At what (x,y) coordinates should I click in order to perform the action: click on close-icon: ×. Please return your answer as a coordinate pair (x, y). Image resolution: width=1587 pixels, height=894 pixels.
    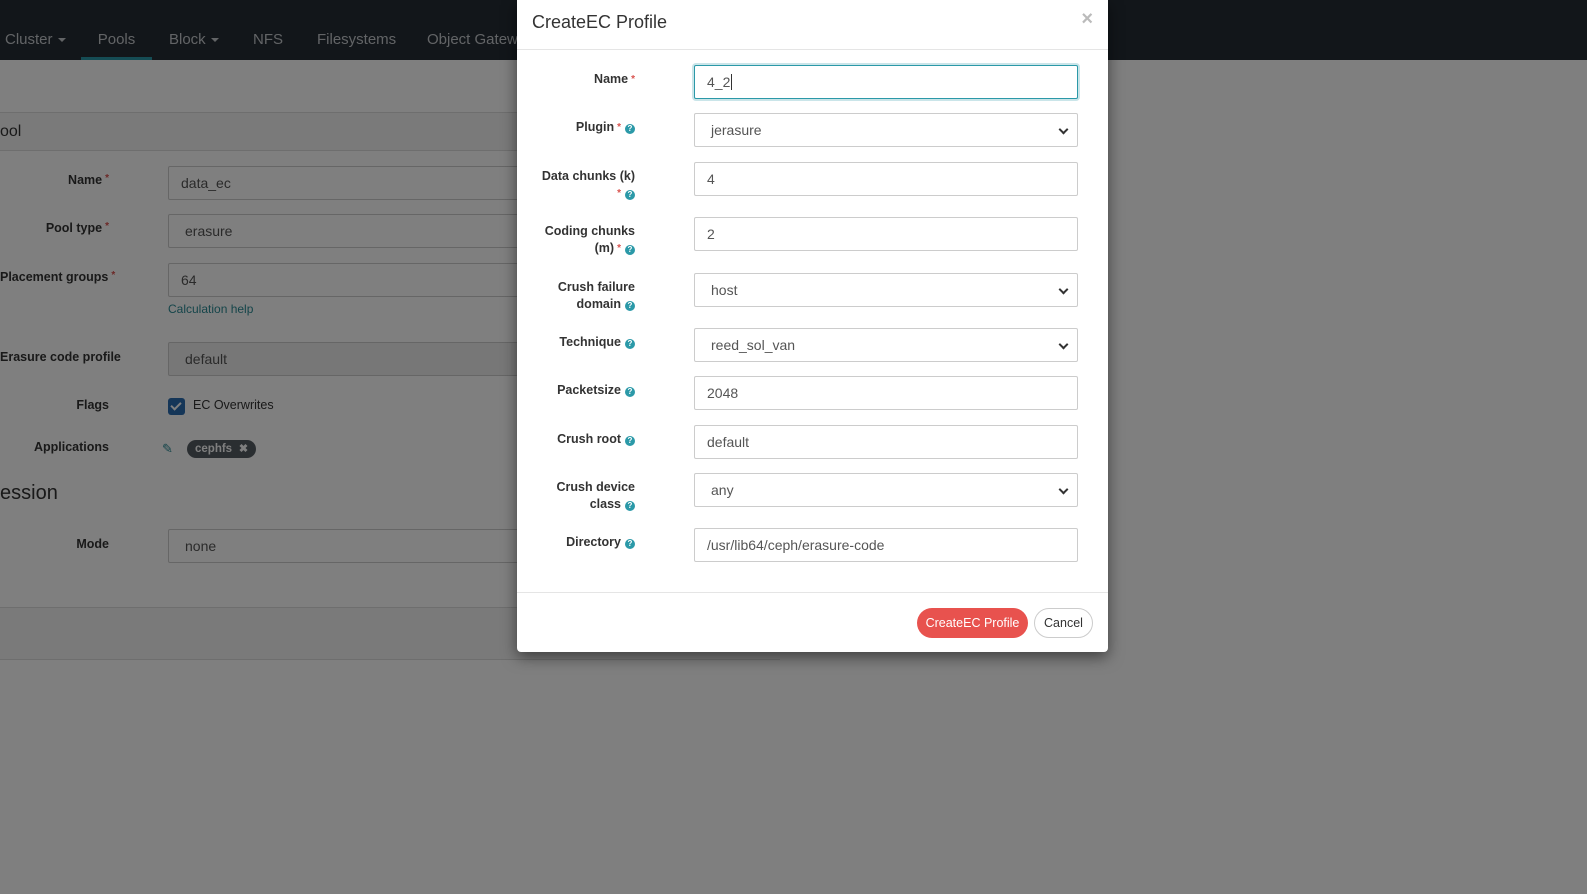
    Looking at the image, I should click on (1087, 19).